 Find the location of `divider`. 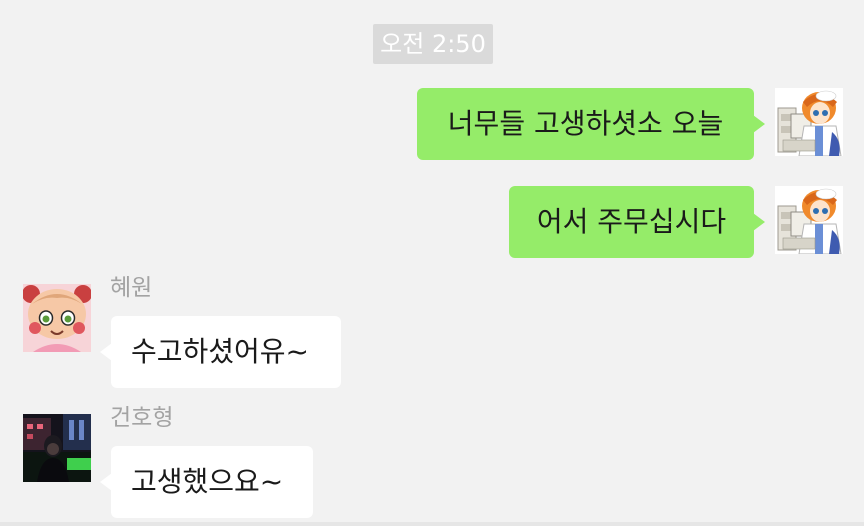

divider is located at coordinates (432, 524).